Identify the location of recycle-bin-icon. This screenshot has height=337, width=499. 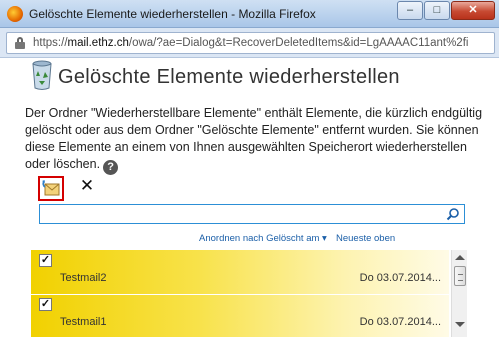
(42, 75).